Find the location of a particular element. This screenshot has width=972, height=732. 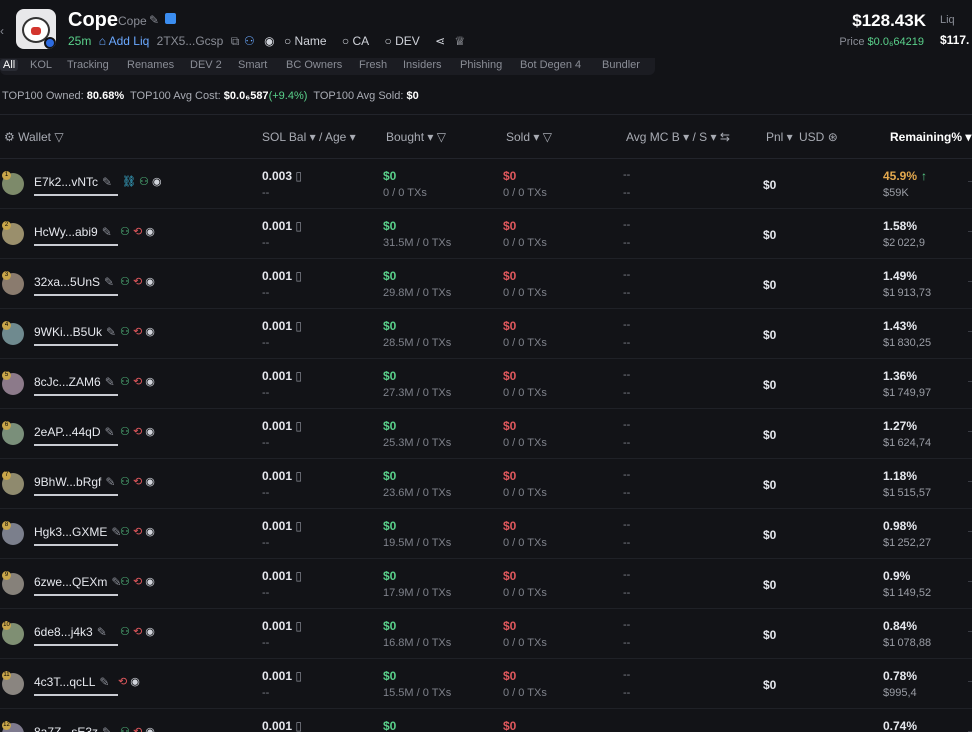

wallet-address: 2eAP...44qD ✎ is located at coordinates (74, 432).